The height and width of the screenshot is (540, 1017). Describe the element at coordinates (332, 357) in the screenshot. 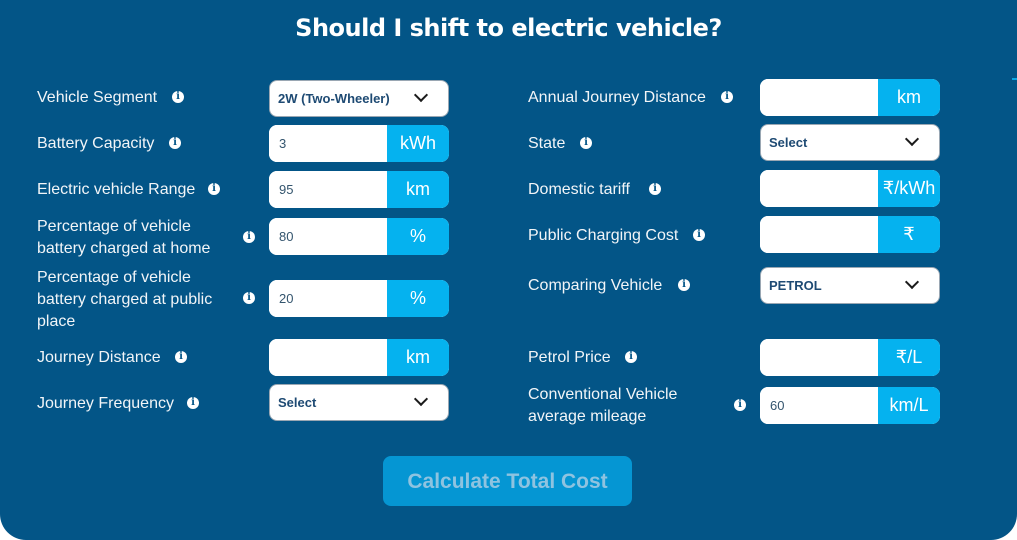

I see `journey-distance-input` at that location.